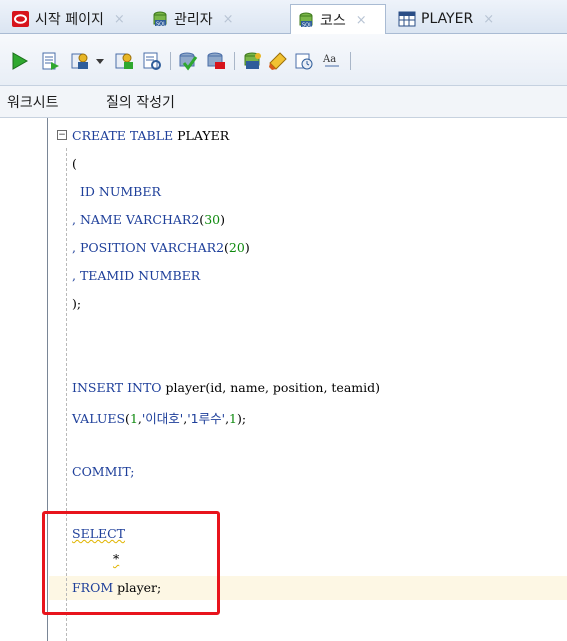 This screenshot has width=567, height=641. What do you see at coordinates (216, 61) in the screenshot?
I see `rollback-icon` at bounding box center [216, 61].